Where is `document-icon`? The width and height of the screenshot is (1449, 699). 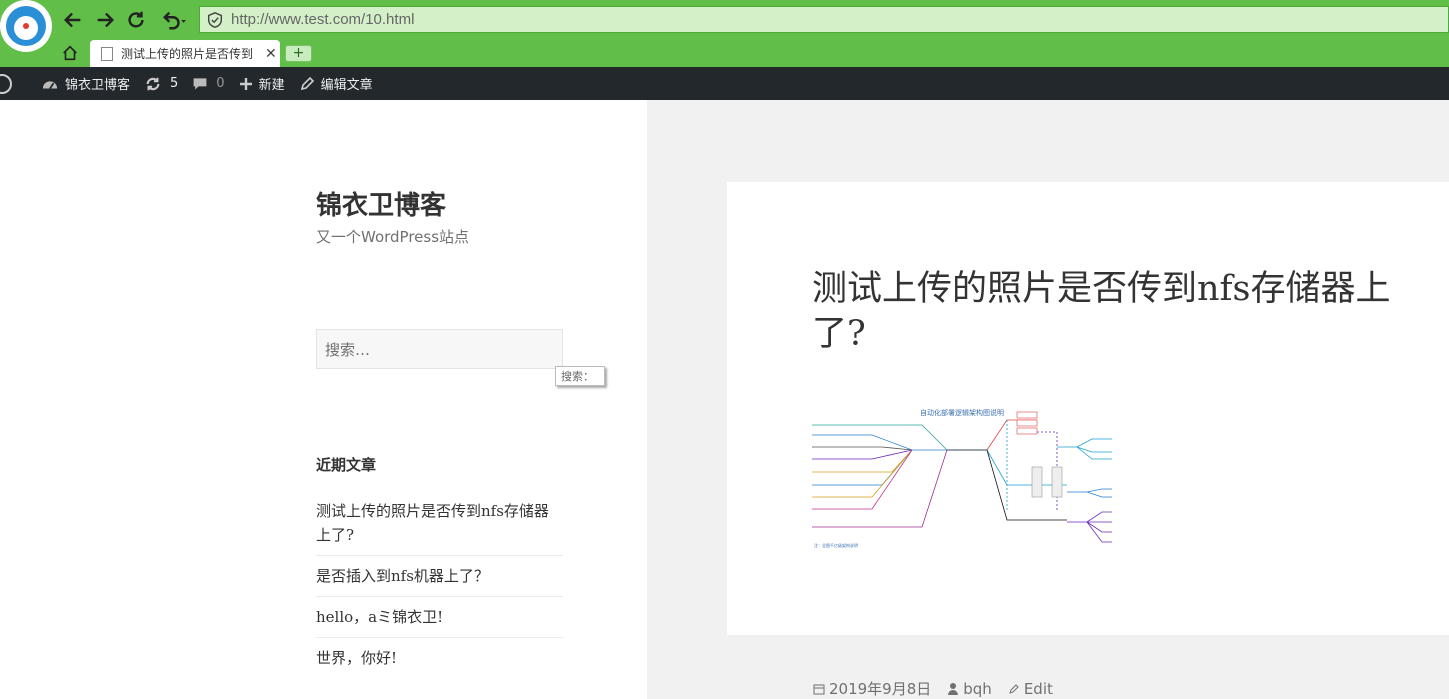
document-icon is located at coordinates (107, 53).